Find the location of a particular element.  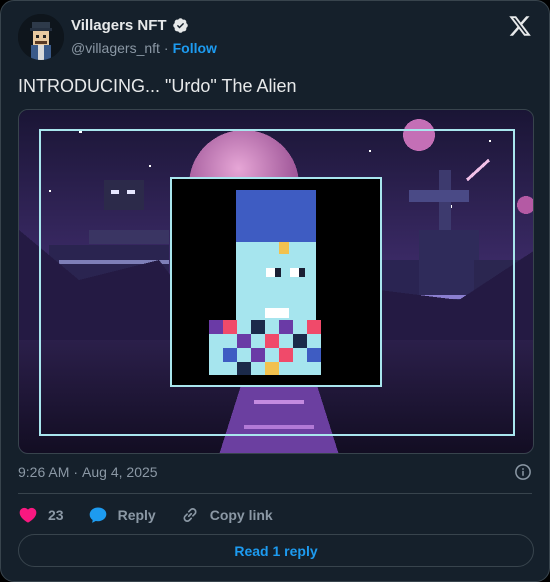

timestamp: 9:26 AM · Aug 4, 2025 is located at coordinates (88, 472).